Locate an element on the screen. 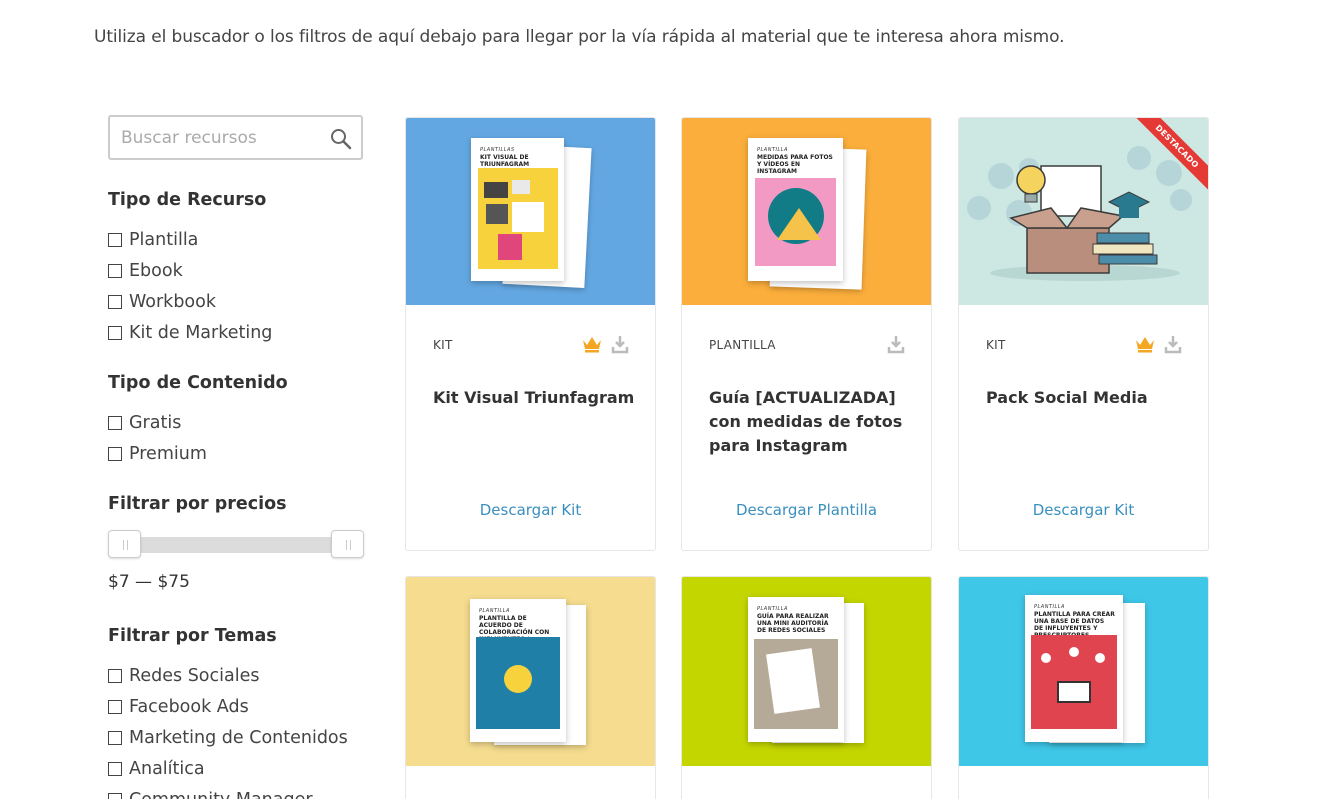 The width and height of the screenshot is (1333, 799). card-thumbnail: PLANTILLAS KIT VISUAL DE TRIUNFAGRAM is located at coordinates (530, 211).